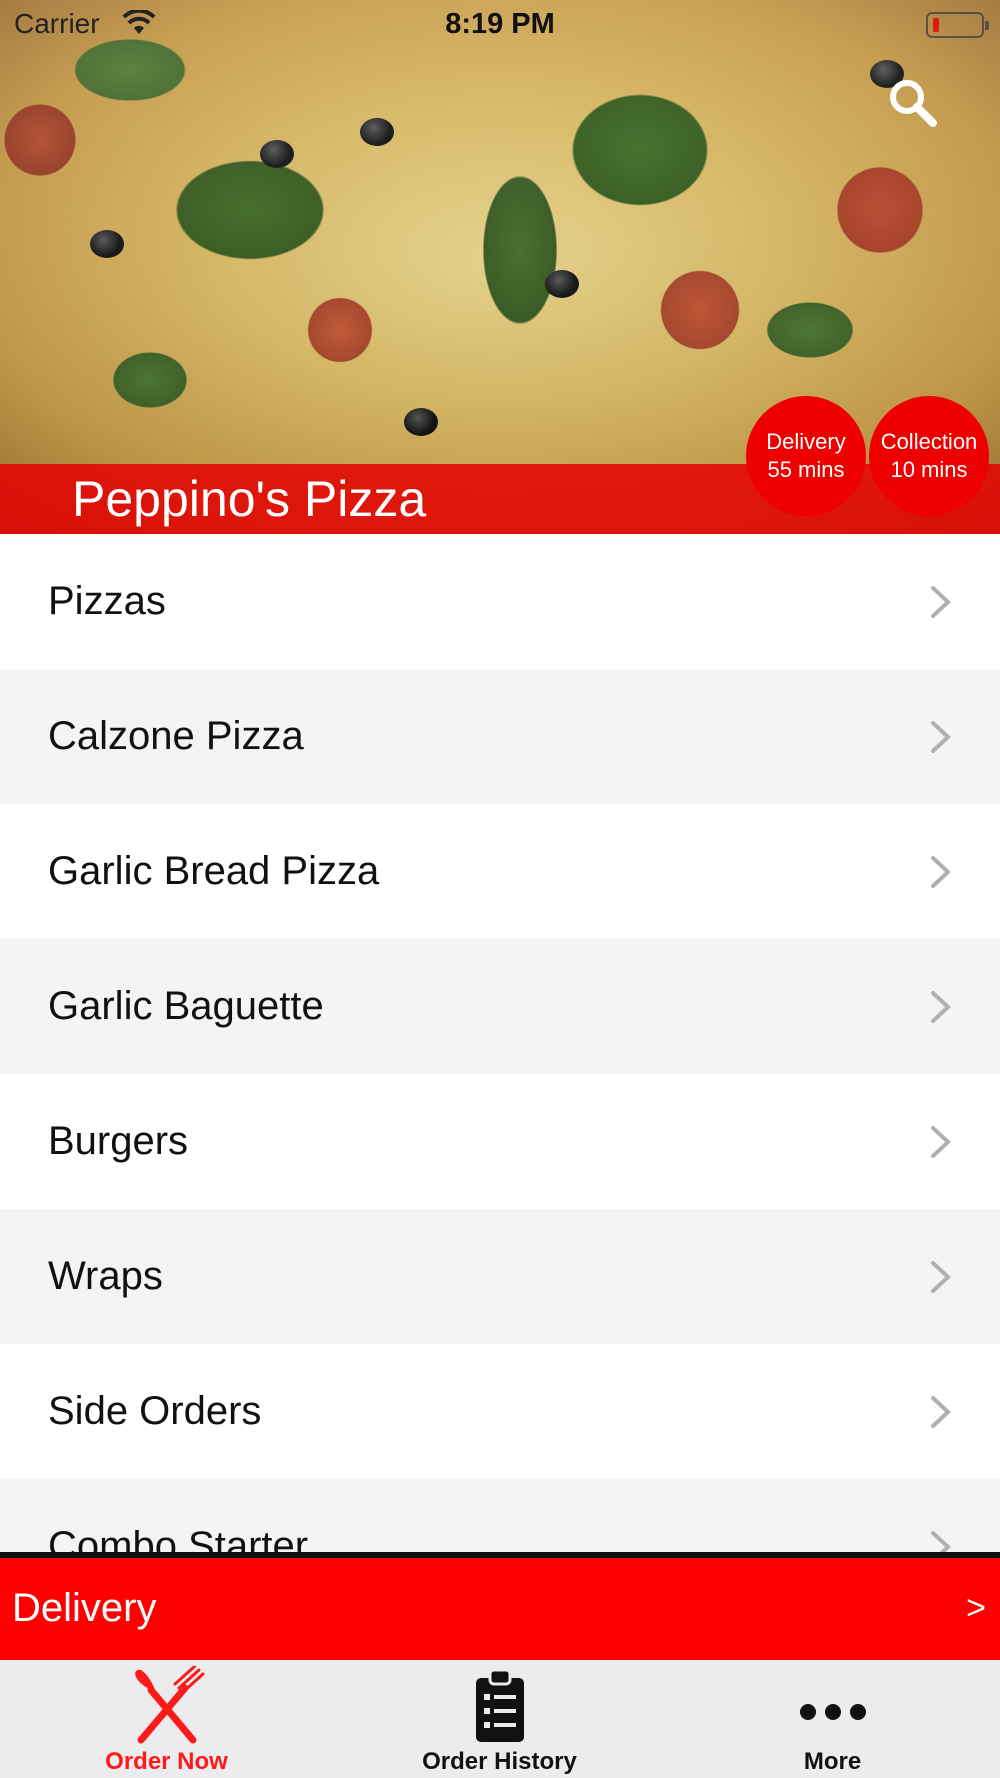  Describe the element at coordinates (186, 1006) in the screenshot. I see `menu-category-label: Garlic Baguette` at that location.